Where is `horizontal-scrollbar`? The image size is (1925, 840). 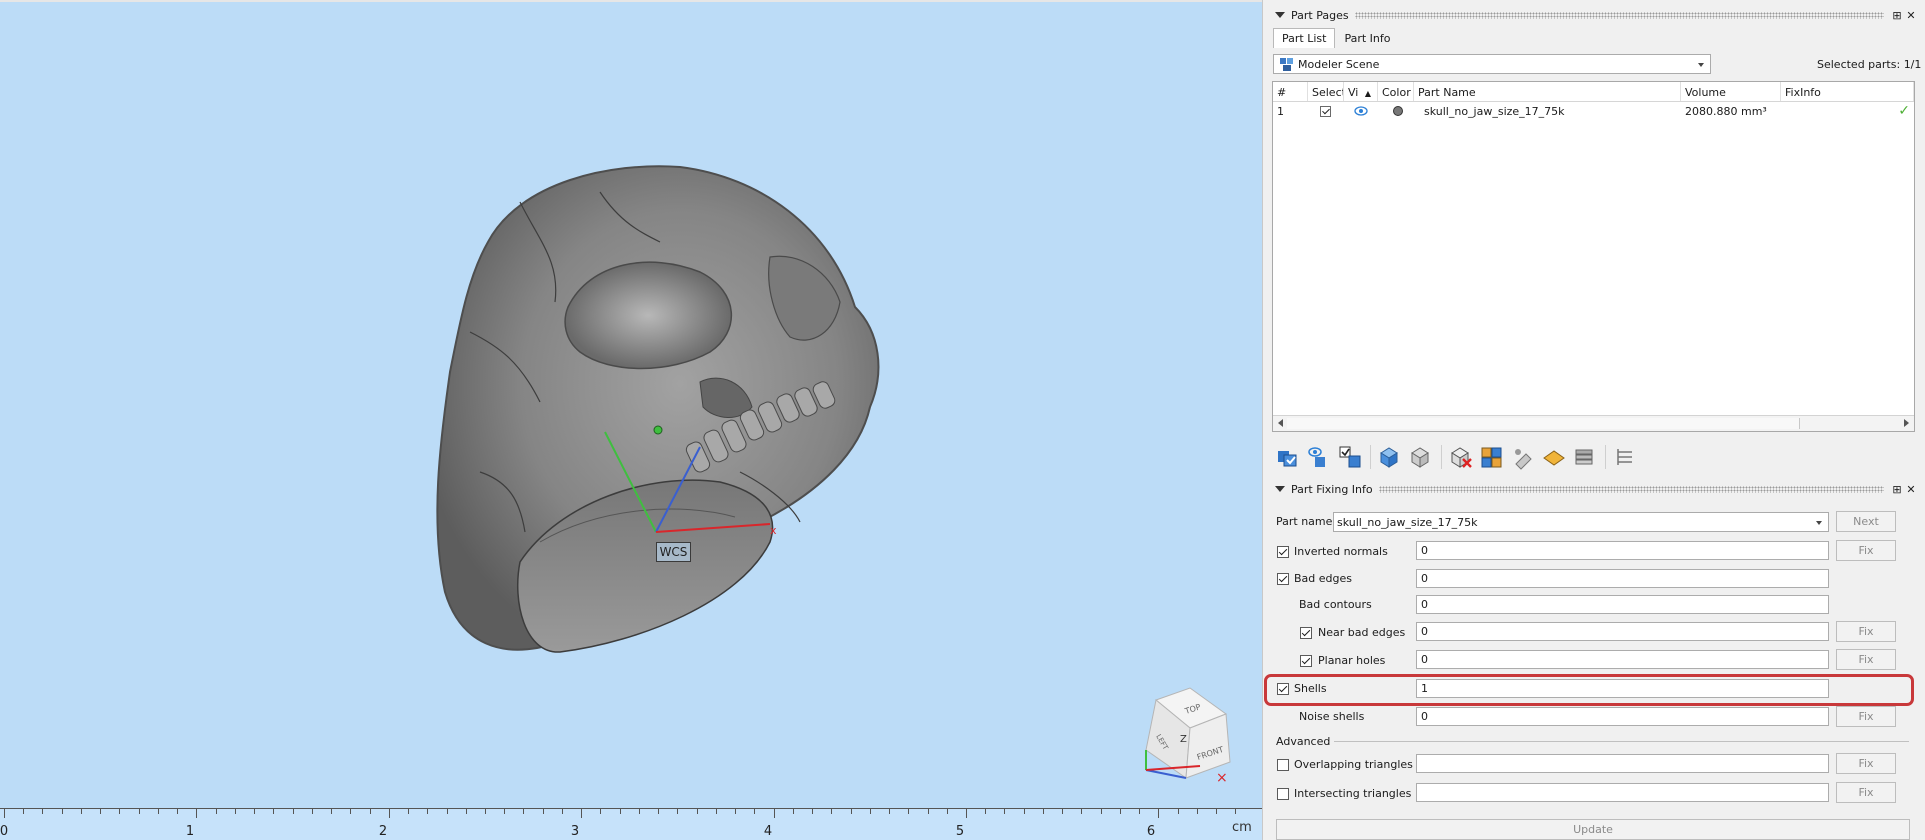
horizontal-scrollbar is located at coordinates (1593, 423).